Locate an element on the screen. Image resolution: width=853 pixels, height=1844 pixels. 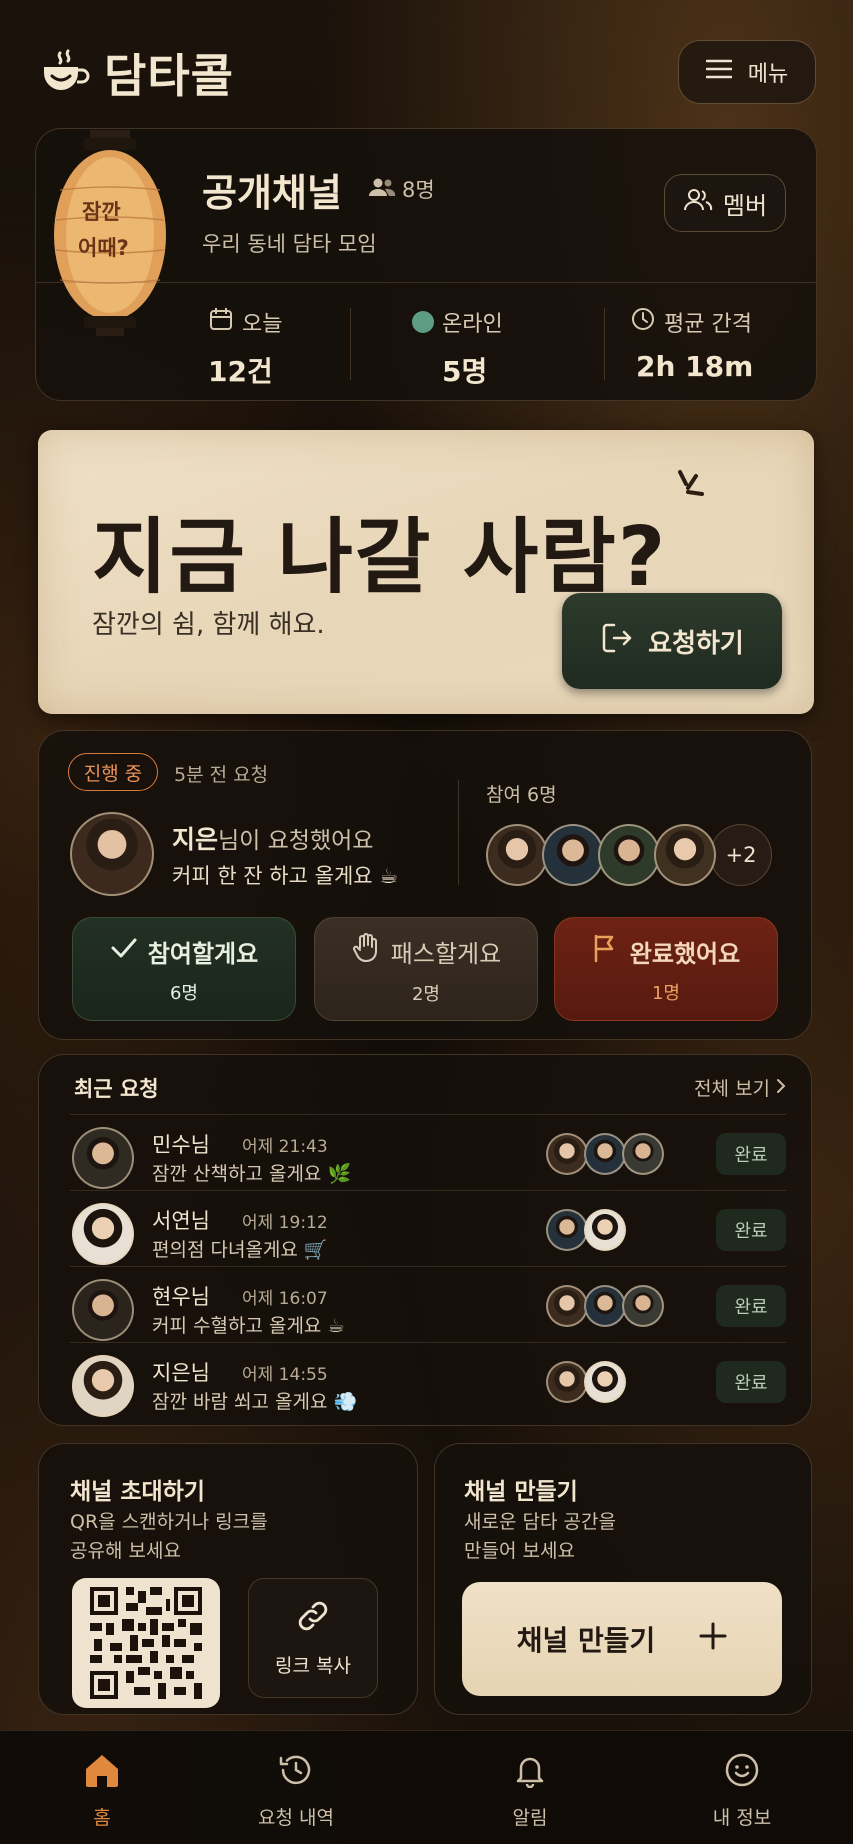
stat-today-label: 오늘 is located at coordinates (262, 324).